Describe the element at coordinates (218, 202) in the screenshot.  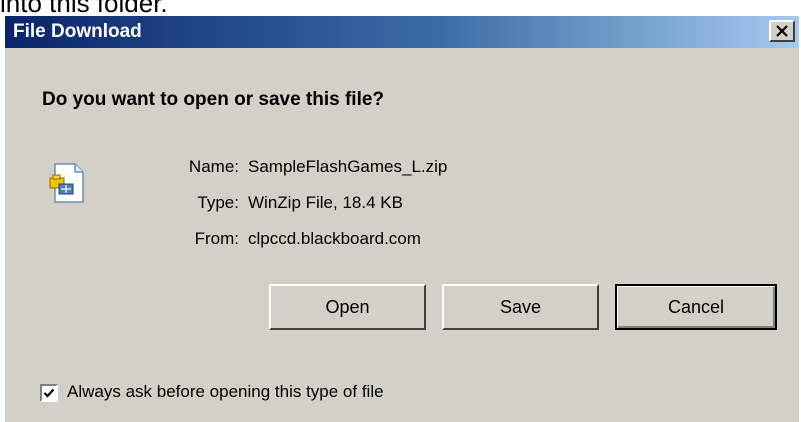
I see `type-label: Type:` at that location.